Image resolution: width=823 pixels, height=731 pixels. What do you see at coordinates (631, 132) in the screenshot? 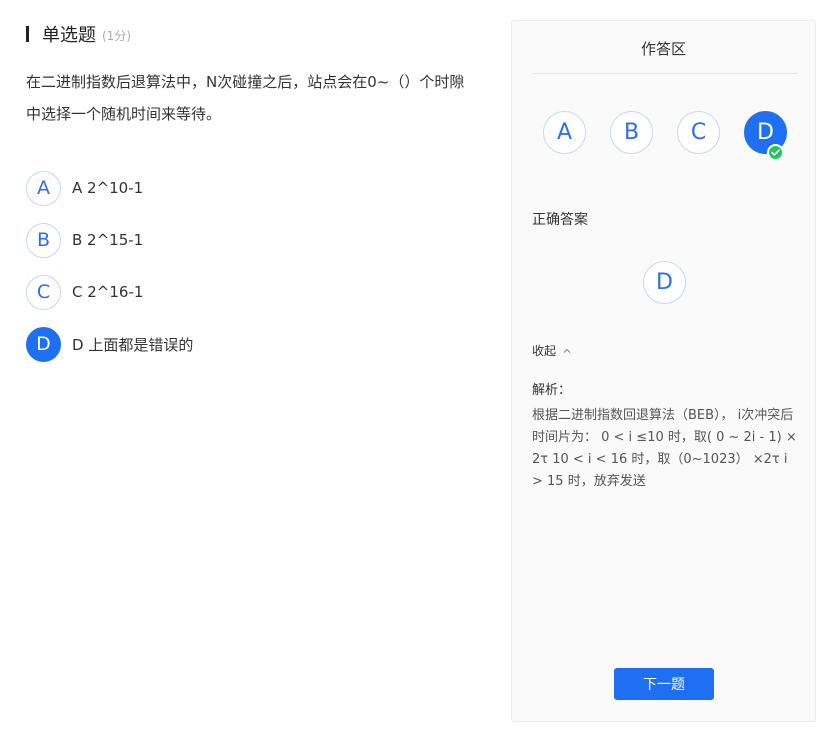
I see `choice-b-button: B` at bounding box center [631, 132].